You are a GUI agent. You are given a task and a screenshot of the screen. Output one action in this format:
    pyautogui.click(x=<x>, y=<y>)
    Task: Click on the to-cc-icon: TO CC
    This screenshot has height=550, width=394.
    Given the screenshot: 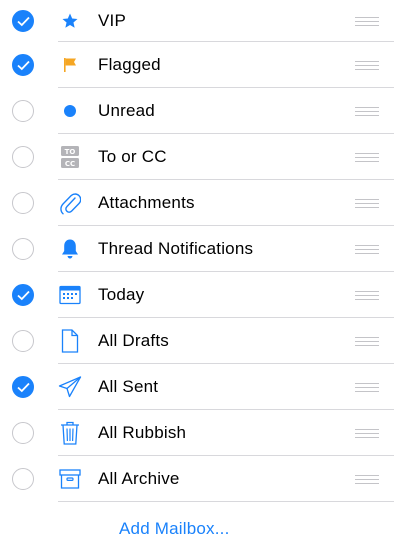 What is the action you would take?
    pyautogui.click(x=70, y=157)
    